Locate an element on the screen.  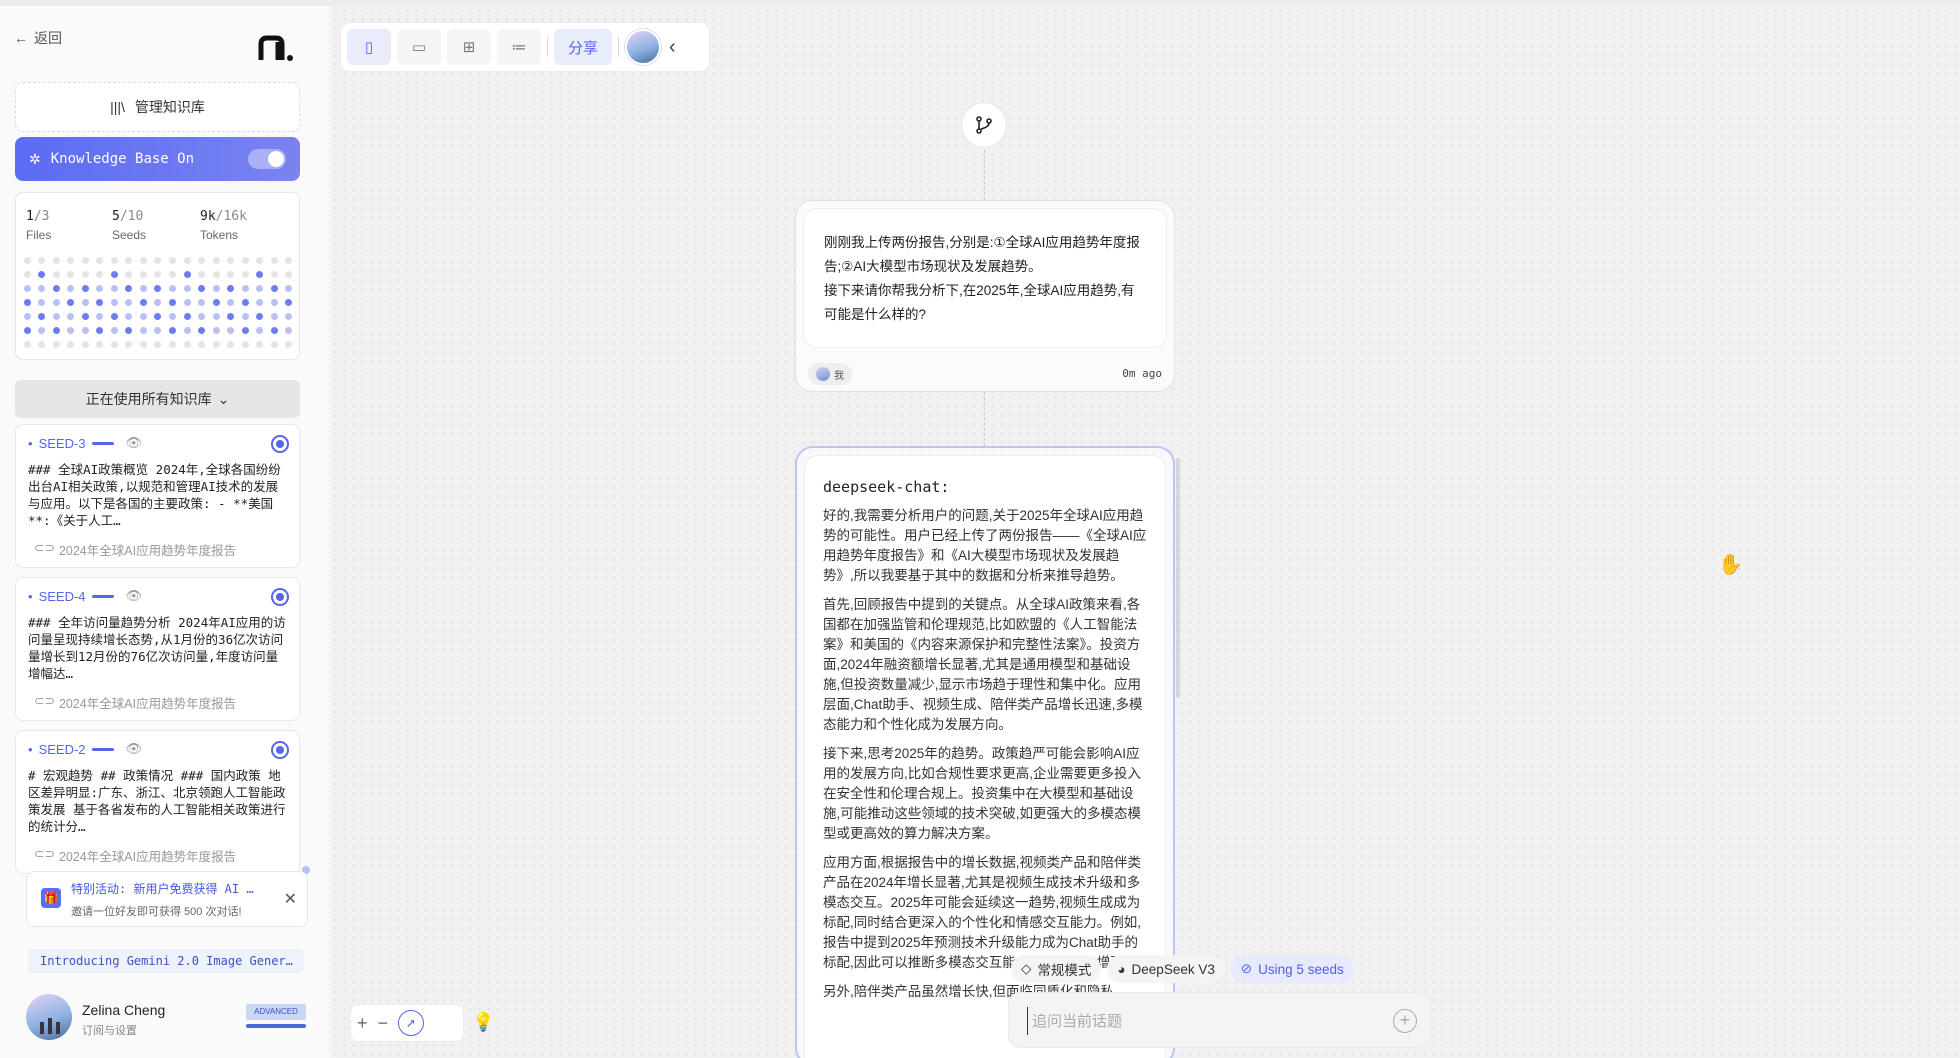
mode-selector: ◇ 常规模式 is located at coordinates (1056, 969).